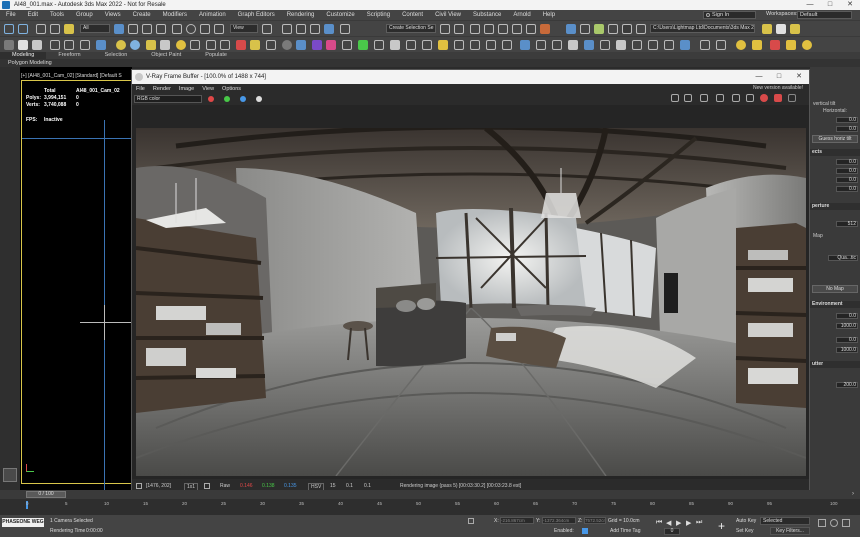 The width and height of the screenshot is (860, 537). I want to click on select-by-name-icon, so click(133, 29).